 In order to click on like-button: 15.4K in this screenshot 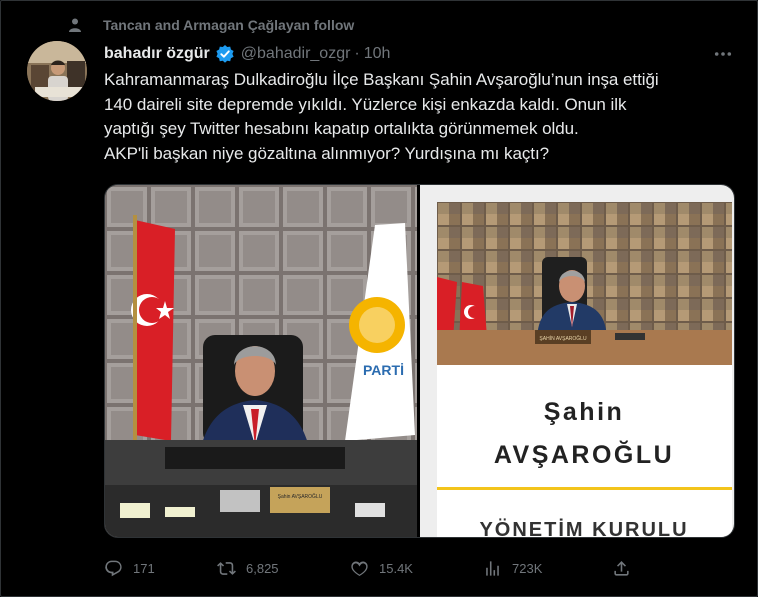, I will do `click(381, 568)`.